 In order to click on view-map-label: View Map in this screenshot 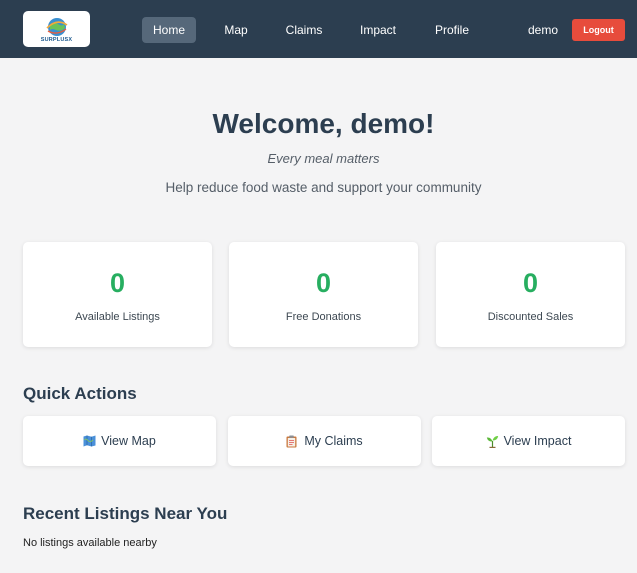, I will do `click(128, 441)`.